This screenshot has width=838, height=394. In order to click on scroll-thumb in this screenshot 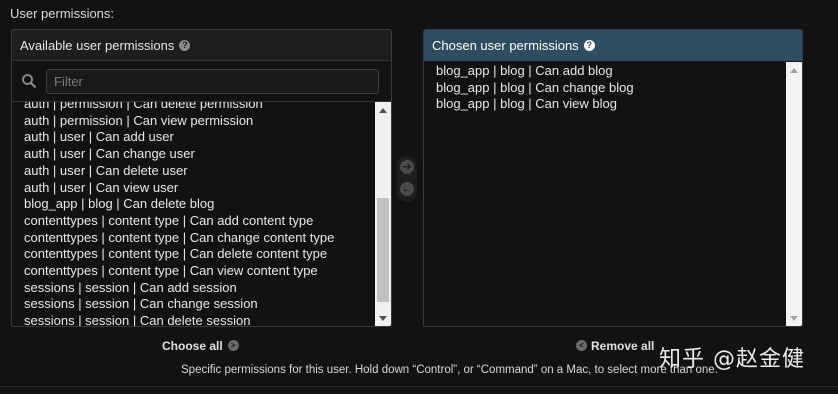, I will do `click(383, 250)`.